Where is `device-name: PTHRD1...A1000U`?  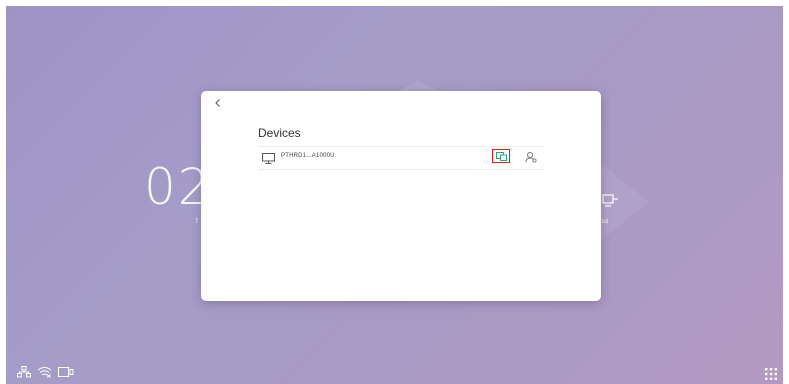 device-name: PTHRD1...A1000U is located at coordinates (308, 156).